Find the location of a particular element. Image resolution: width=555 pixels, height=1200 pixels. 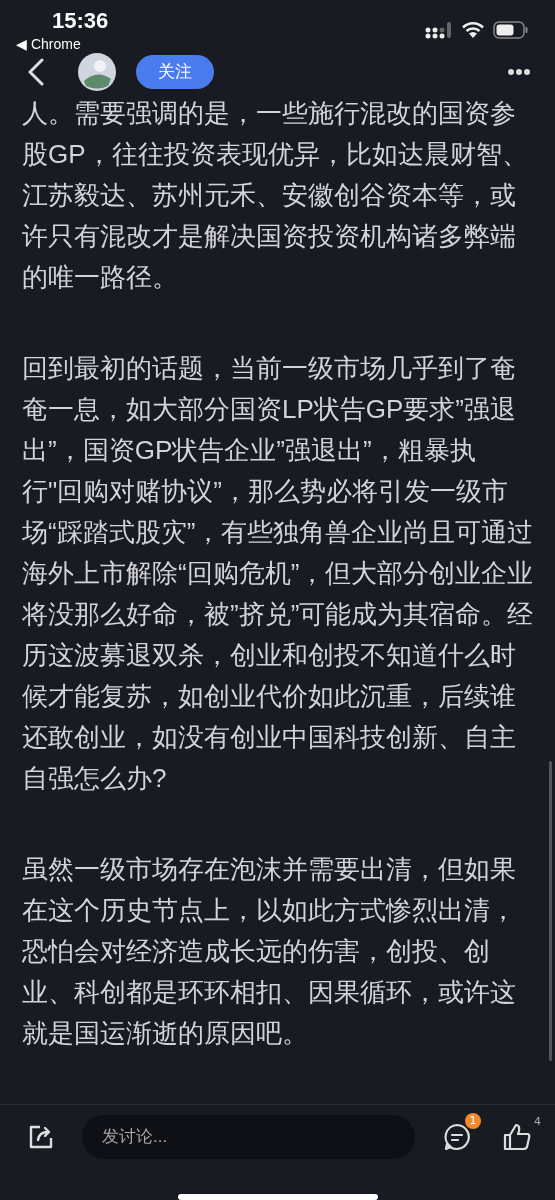

wifi-icon is located at coordinates (473, 30).